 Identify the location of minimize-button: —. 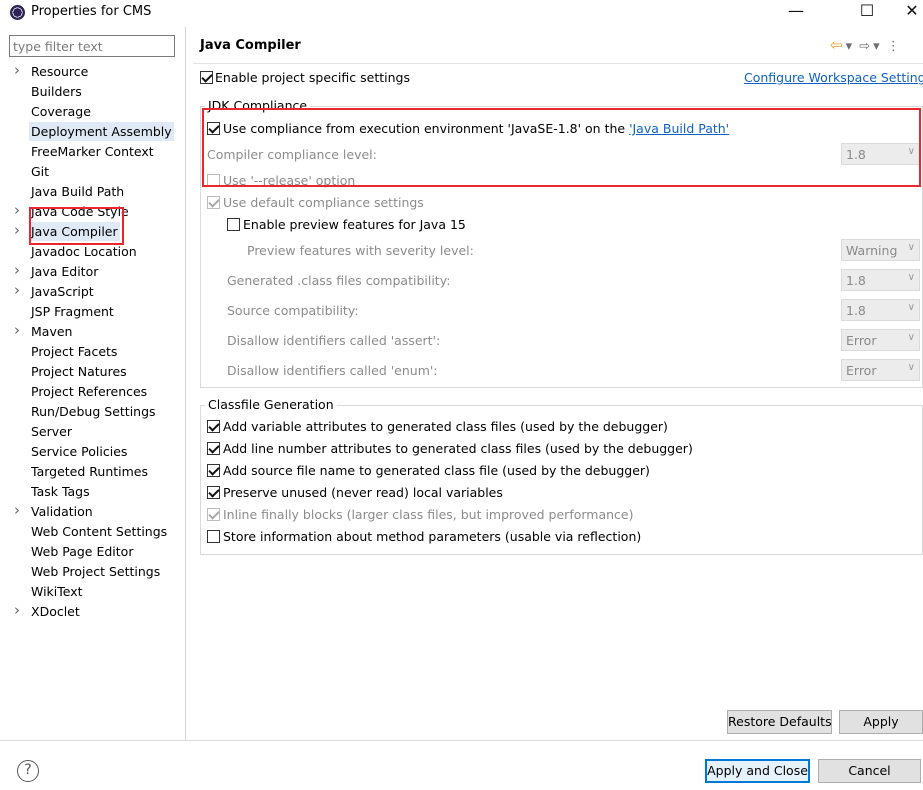
(796, 12).